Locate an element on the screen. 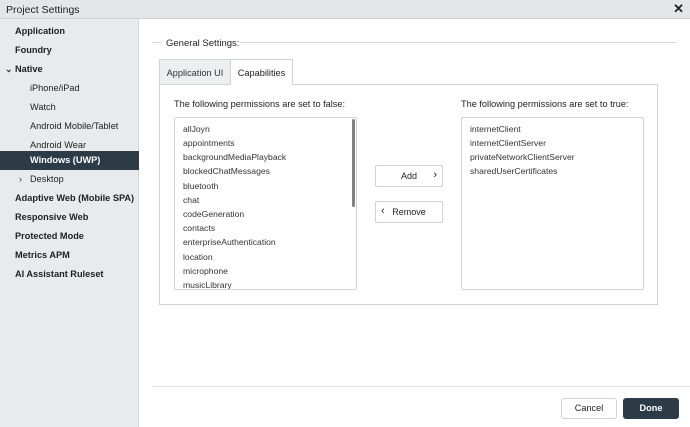 The image size is (690, 427). chevron-down-icon: ⌄ is located at coordinates (9, 69).